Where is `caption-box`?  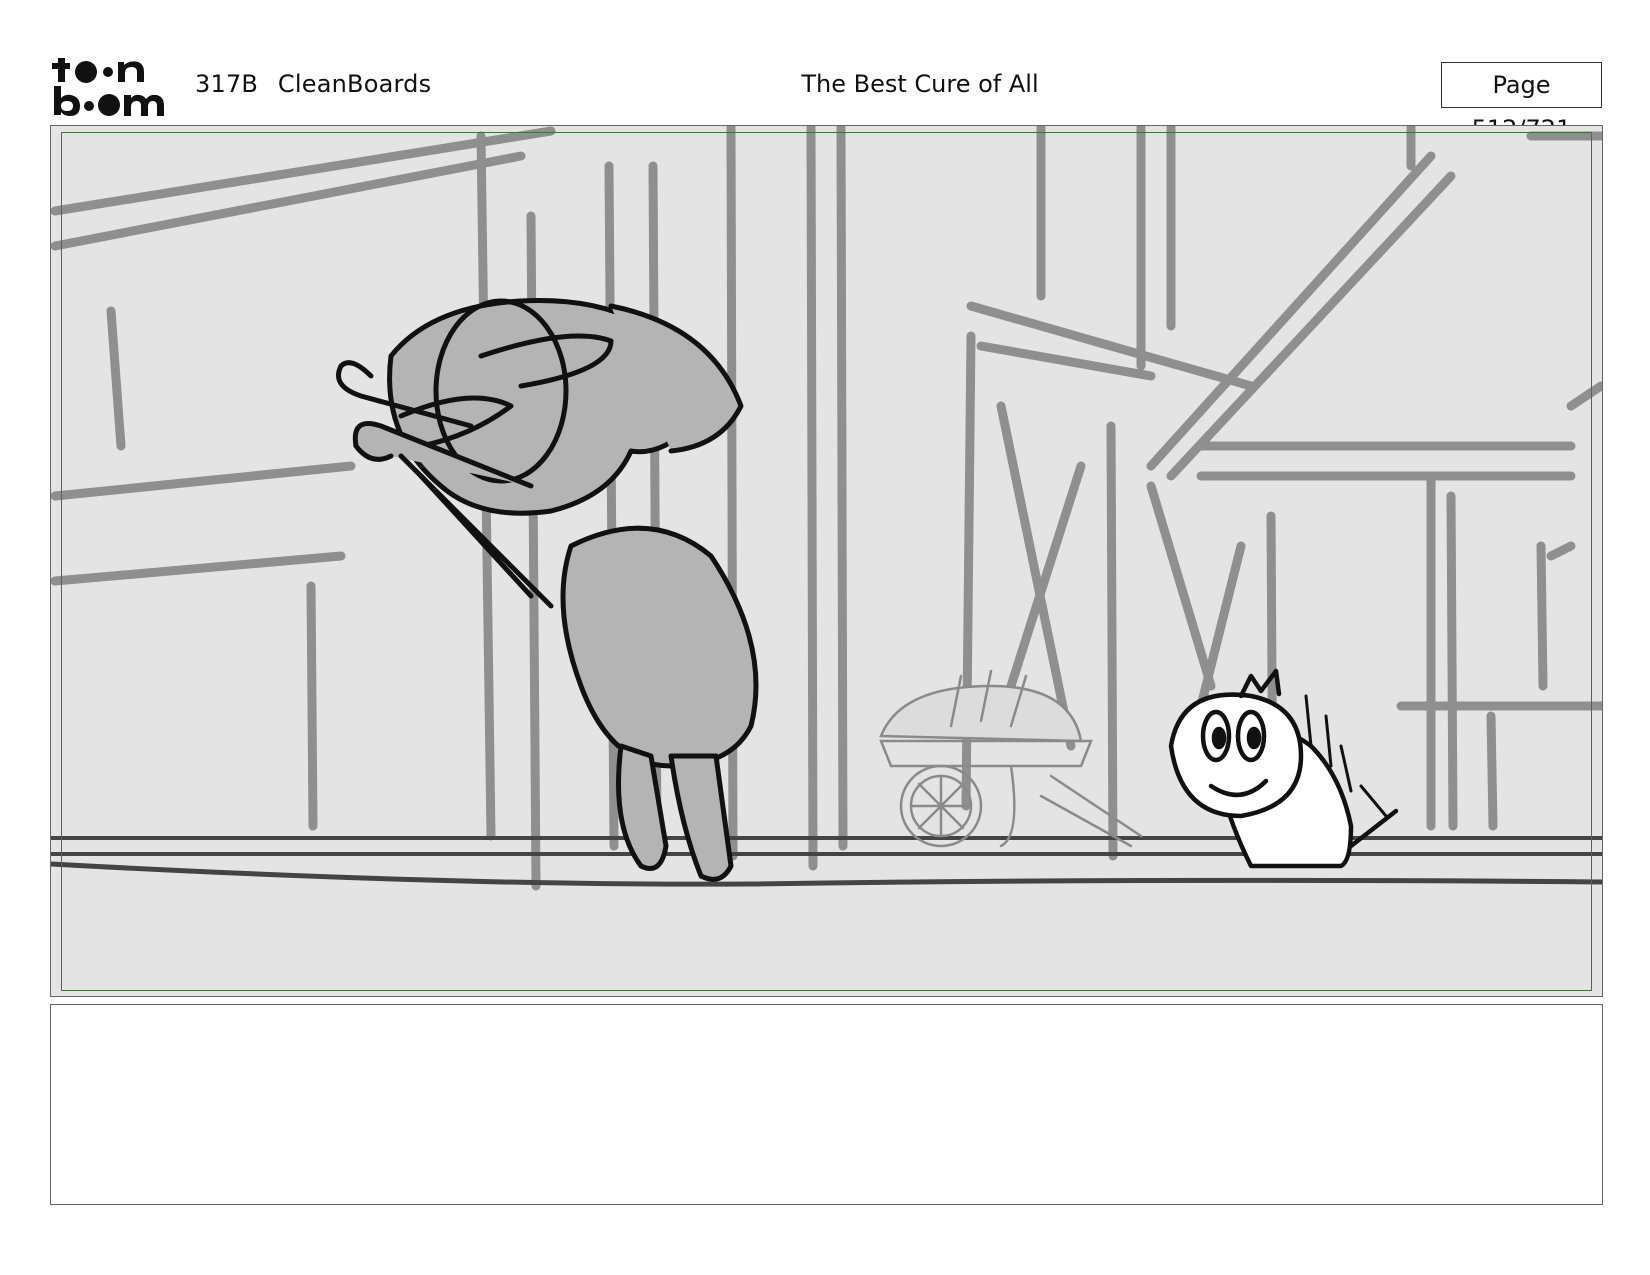 caption-box is located at coordinates (826, 1104).